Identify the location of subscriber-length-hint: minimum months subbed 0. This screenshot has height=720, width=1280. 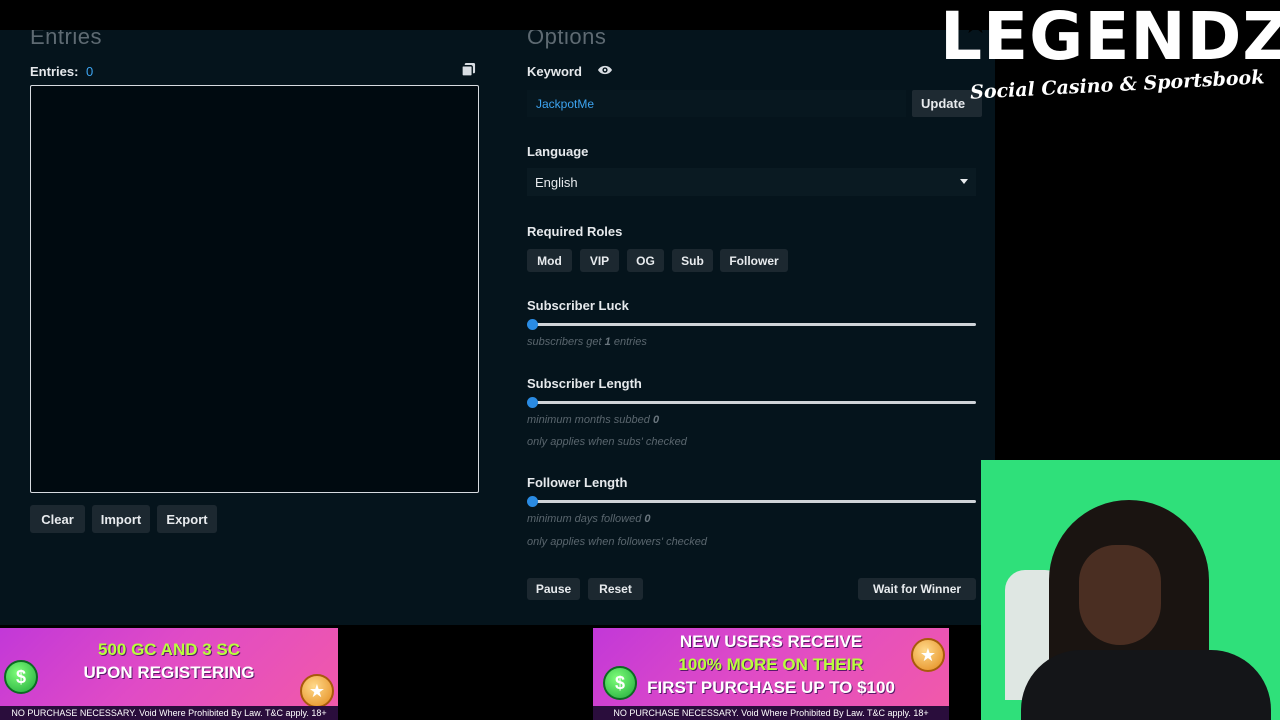
(593, 420).